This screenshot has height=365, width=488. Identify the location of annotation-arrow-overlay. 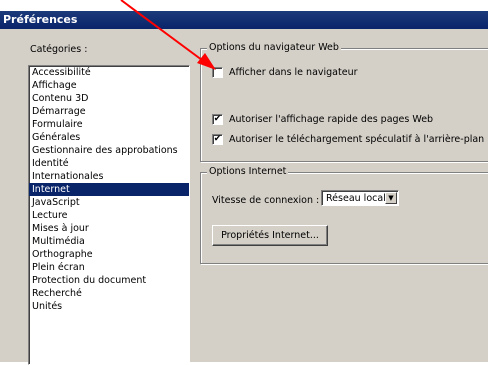
(168, 35).